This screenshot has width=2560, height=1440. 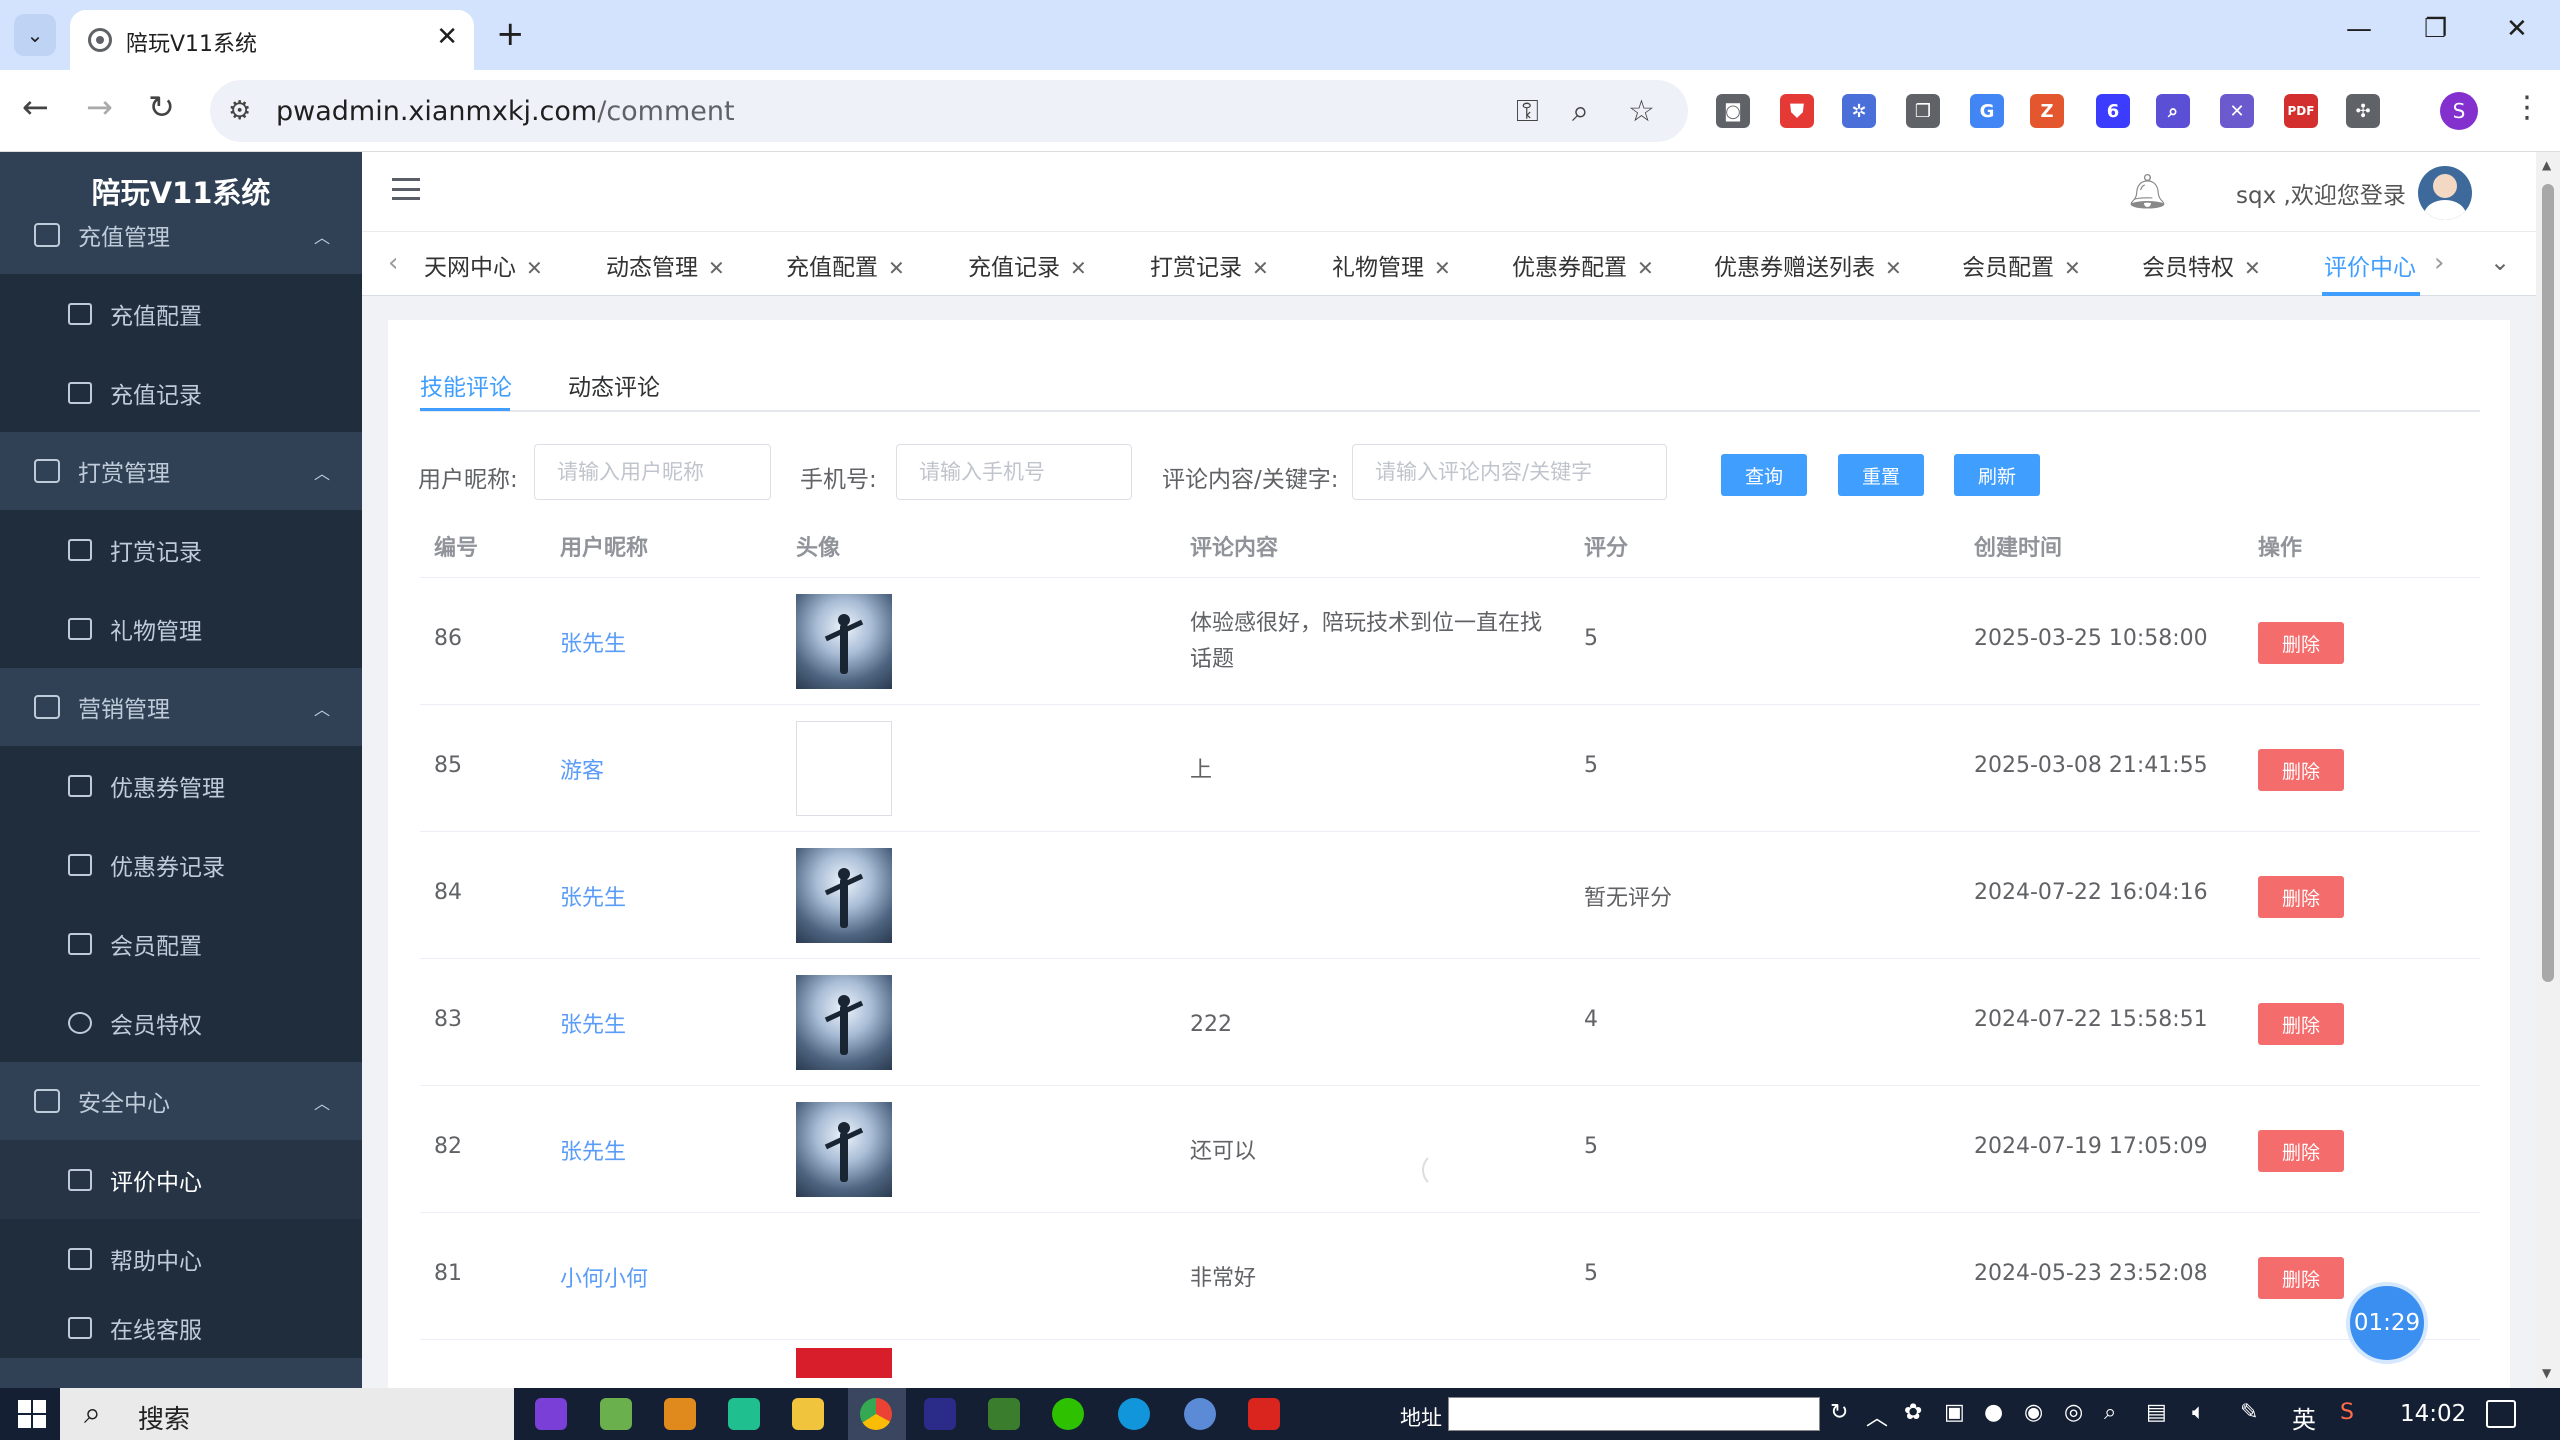 What do you see at coordinates (1881, 475) in the screenshot?
I see `reset-button: 重置` at bounding box center [1881, 475].